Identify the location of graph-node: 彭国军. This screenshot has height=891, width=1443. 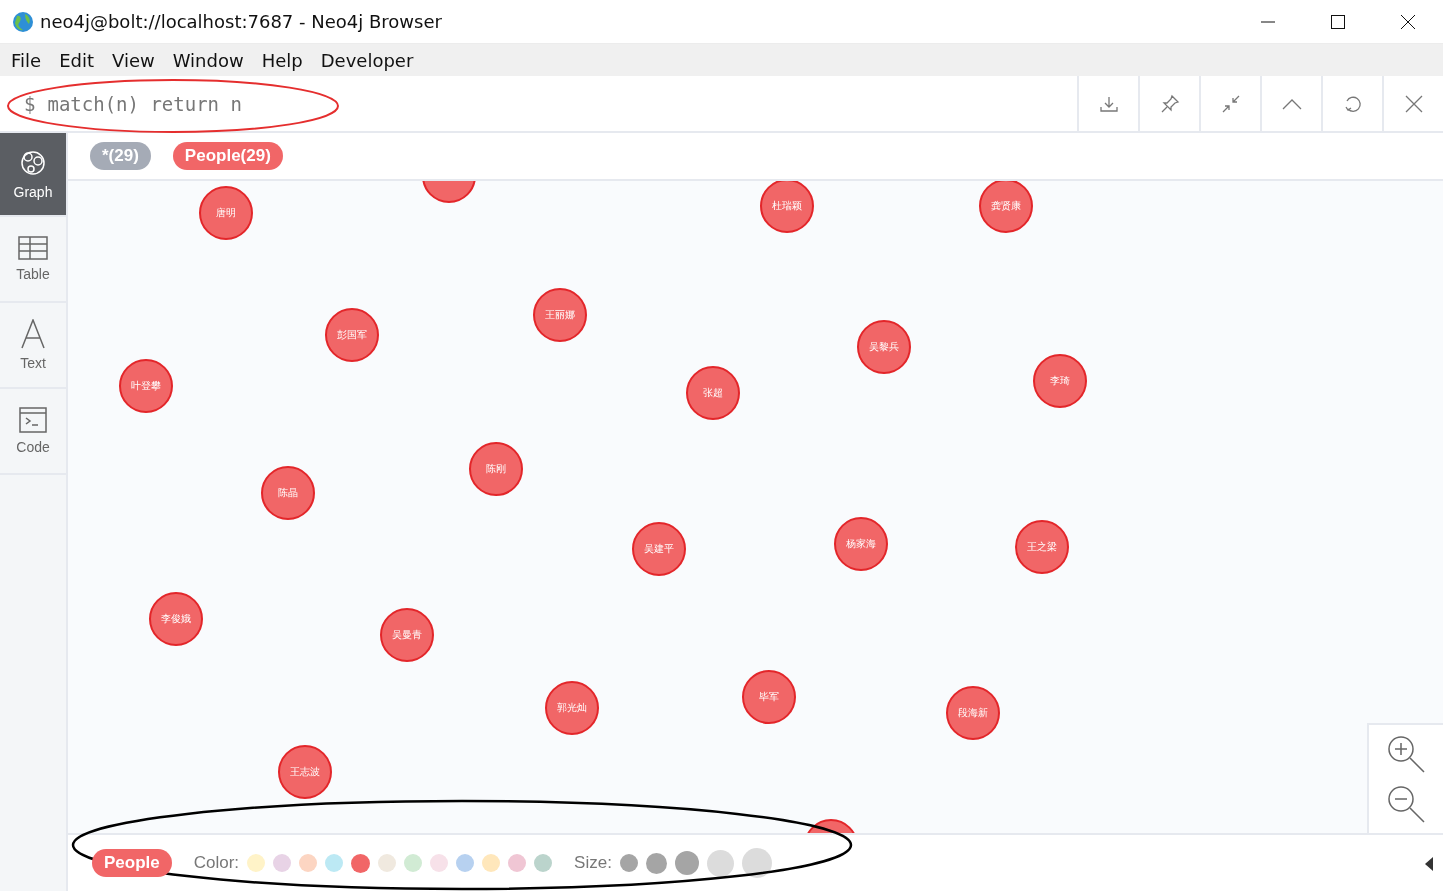
(352, 335).